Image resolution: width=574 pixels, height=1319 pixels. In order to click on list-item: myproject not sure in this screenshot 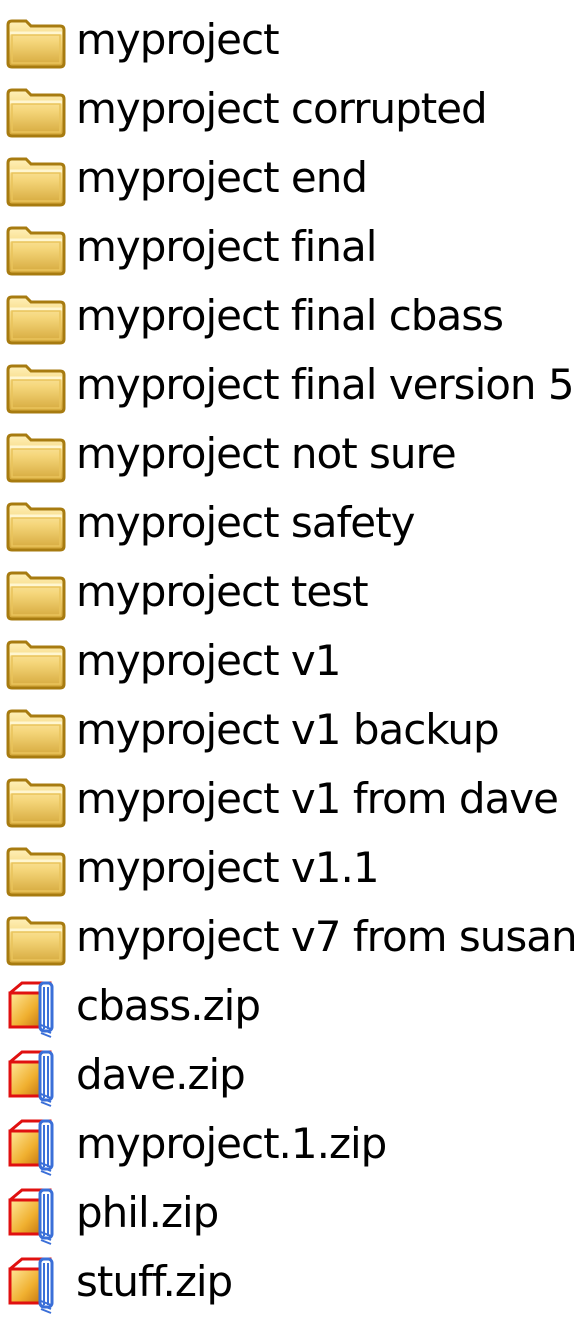, I will do `click(287, 456)`.